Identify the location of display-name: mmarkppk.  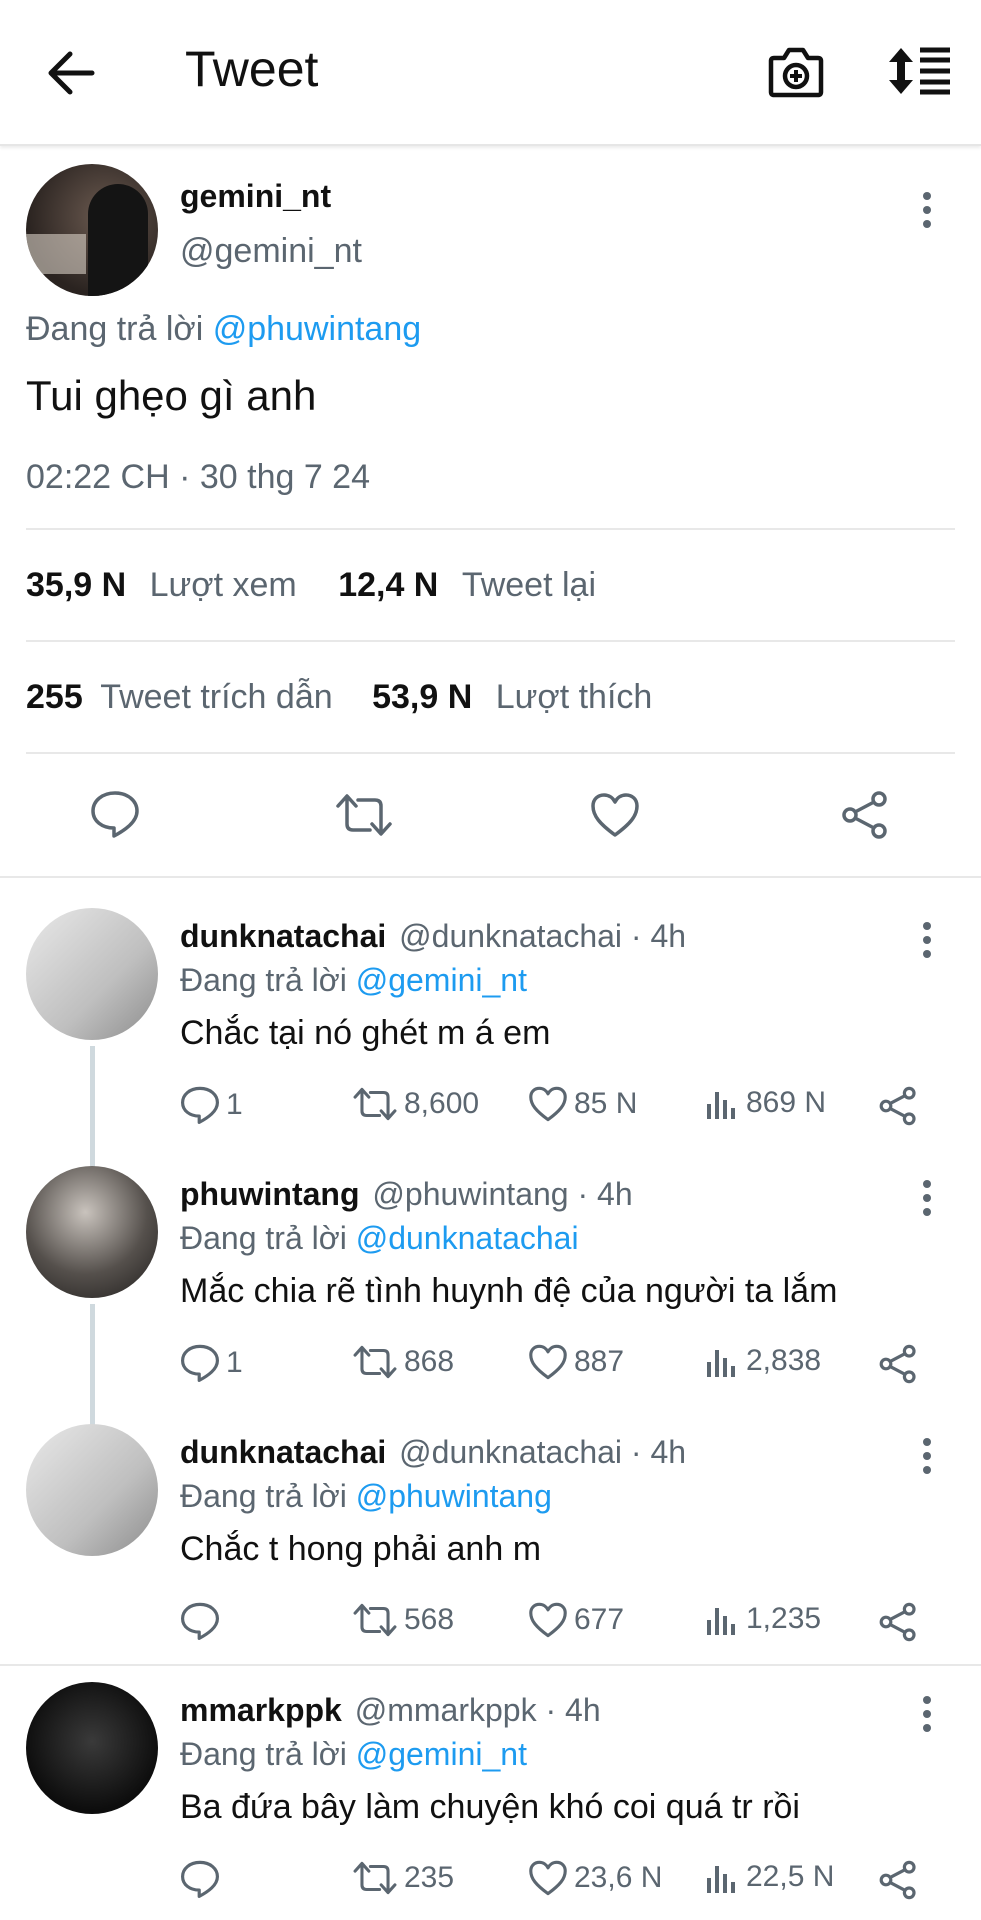
(261, 1710).